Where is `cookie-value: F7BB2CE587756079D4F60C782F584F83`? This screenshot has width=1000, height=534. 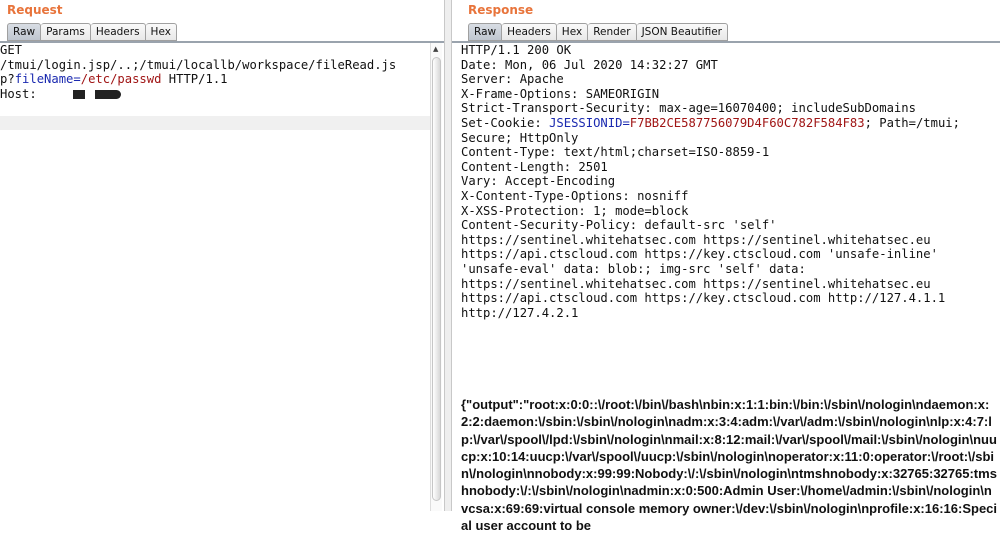
cookie-value: F7BB2CE587756079D4F60C782F584F83 is located at coordinates (747, 122).